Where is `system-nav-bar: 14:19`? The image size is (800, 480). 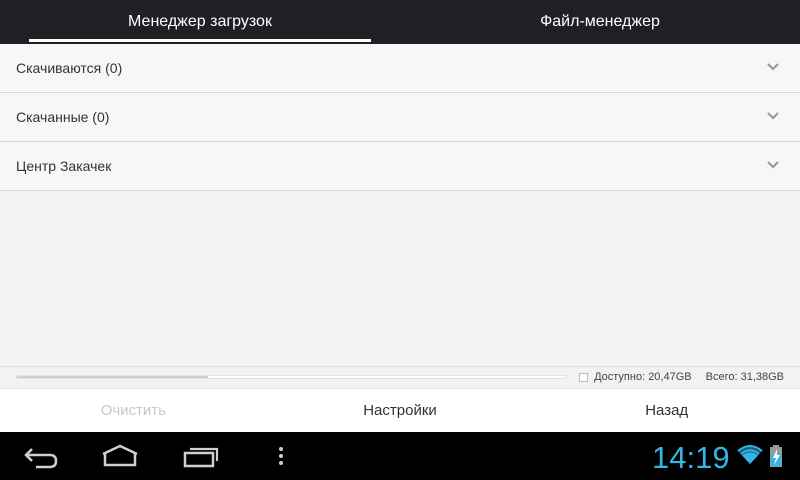
system-nav-bar: 14:19 is located at coordinates (400, 456).